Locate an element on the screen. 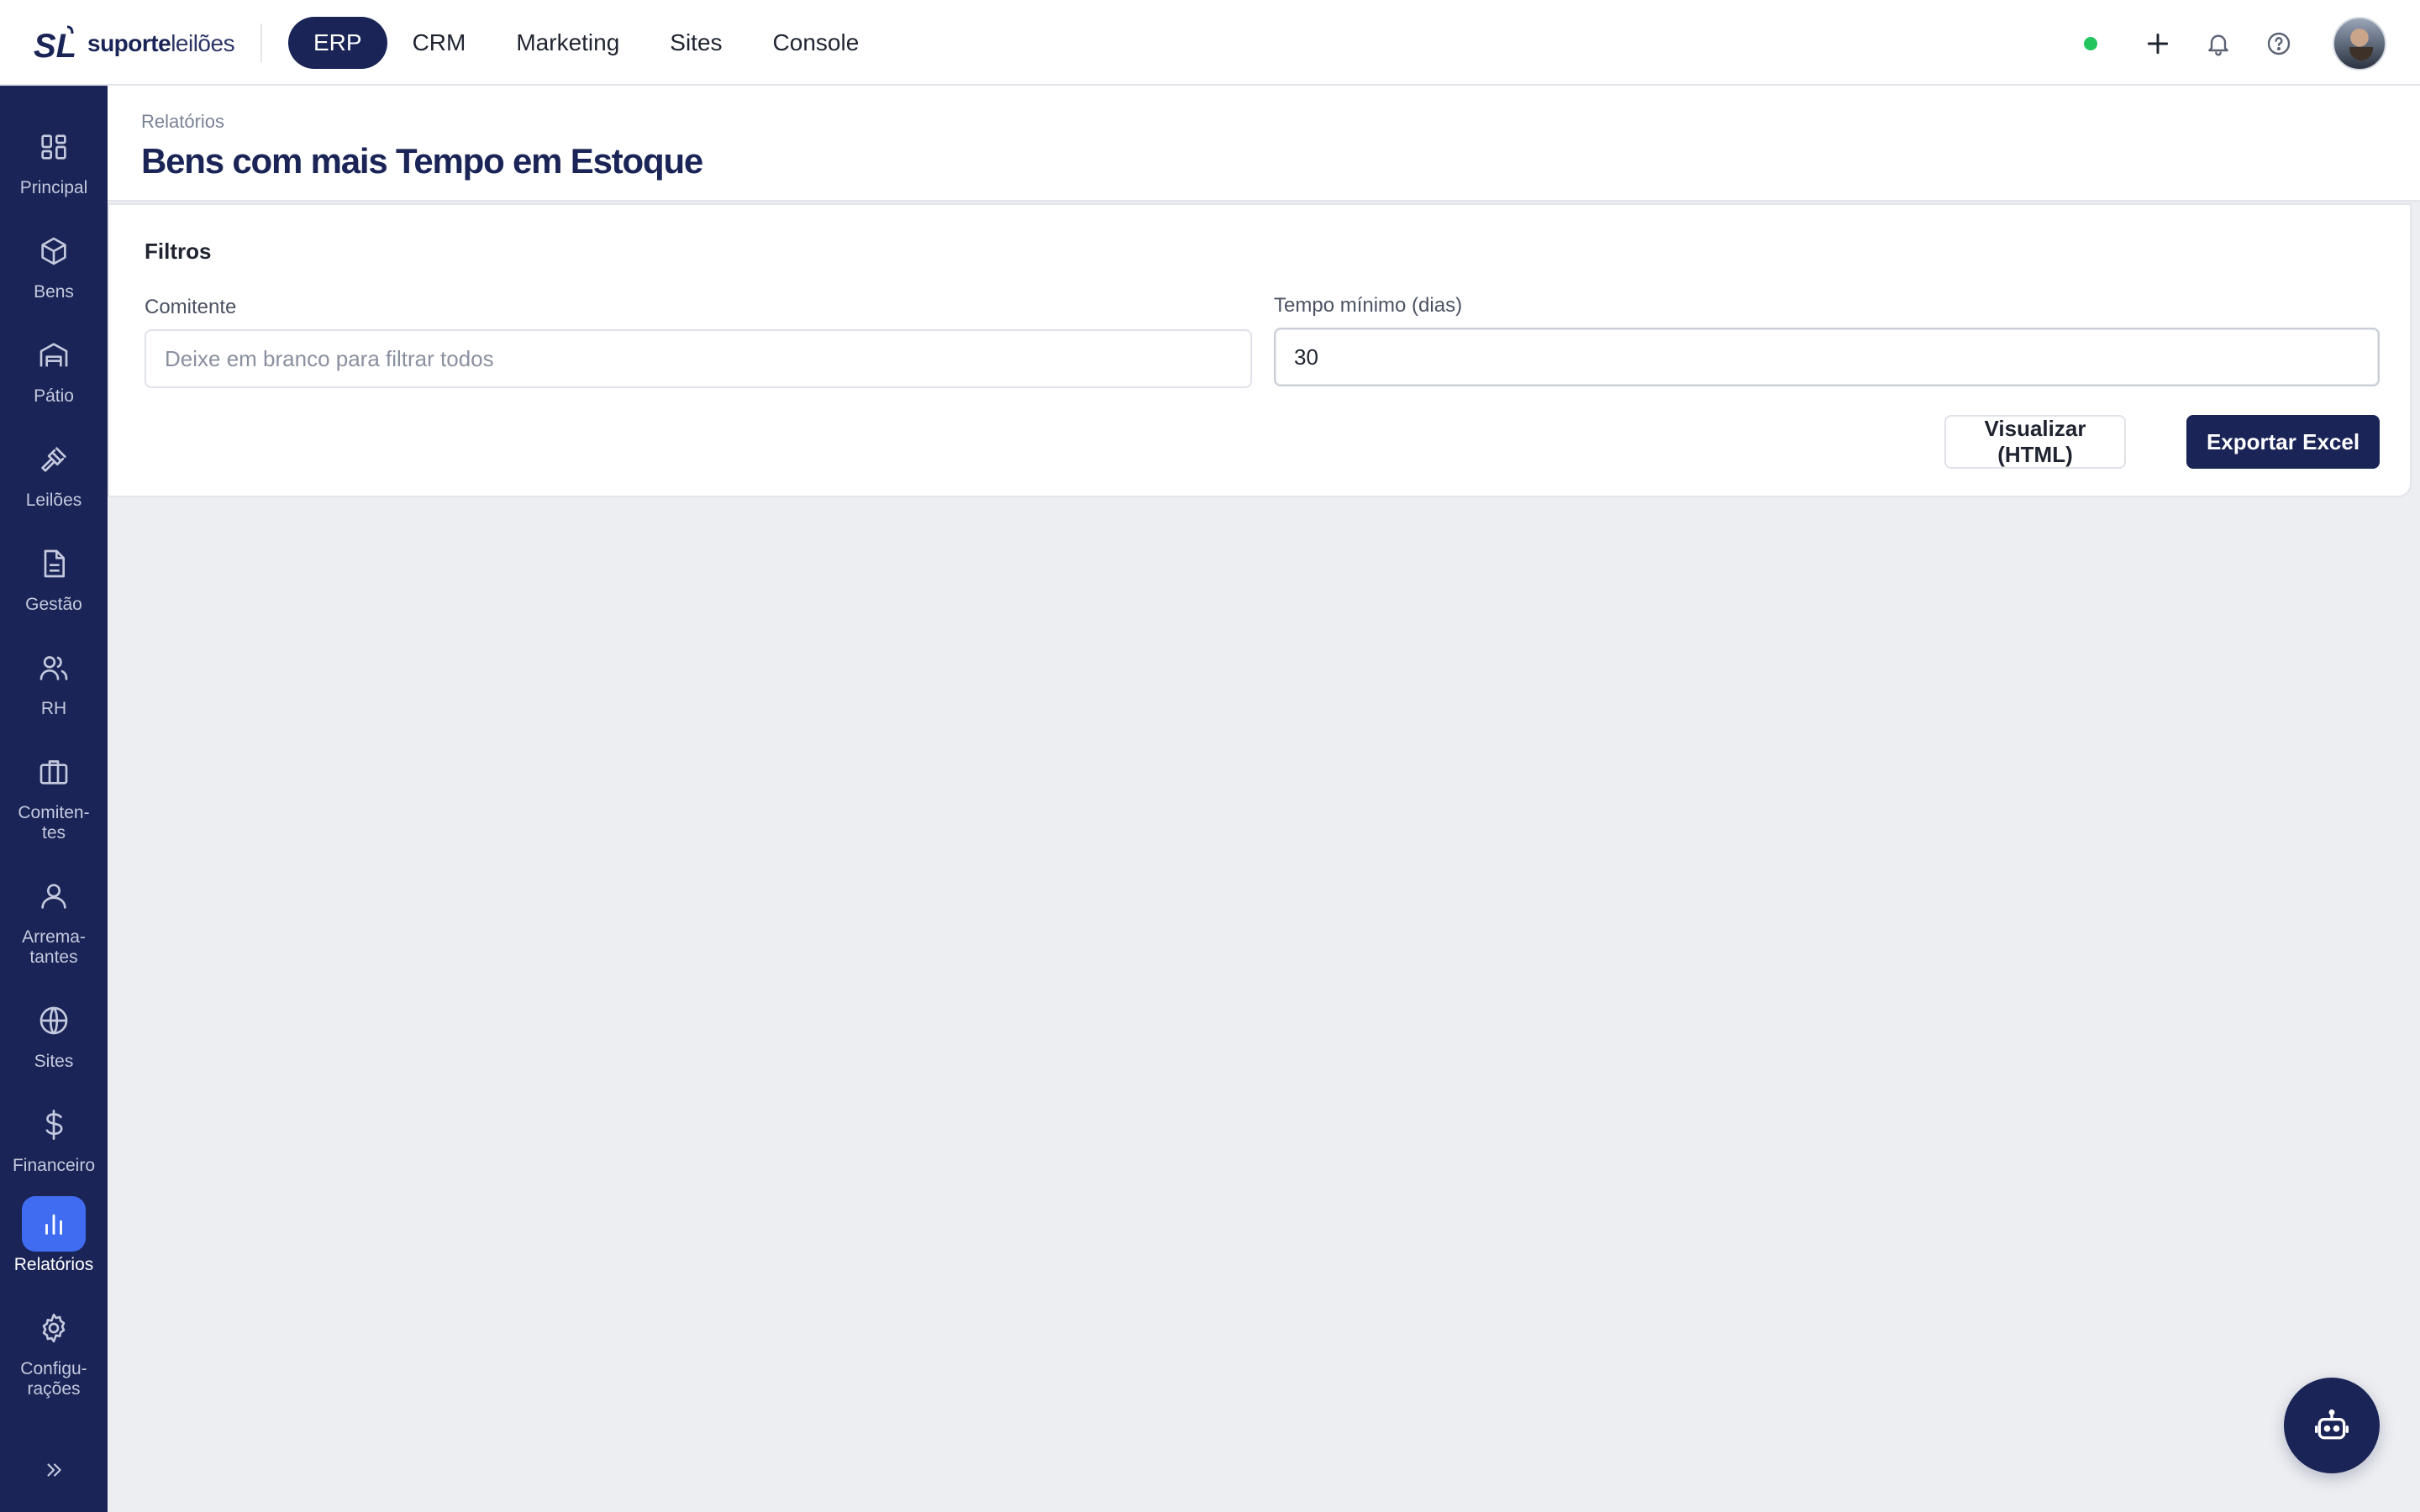 This screenshot has width=2420, height=1512. brand-logo: SL suporteleilões is located at coordinates (134, 44).